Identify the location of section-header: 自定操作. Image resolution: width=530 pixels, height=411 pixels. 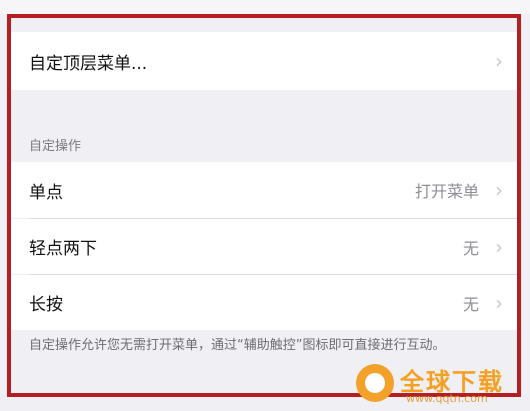
(55, 146).